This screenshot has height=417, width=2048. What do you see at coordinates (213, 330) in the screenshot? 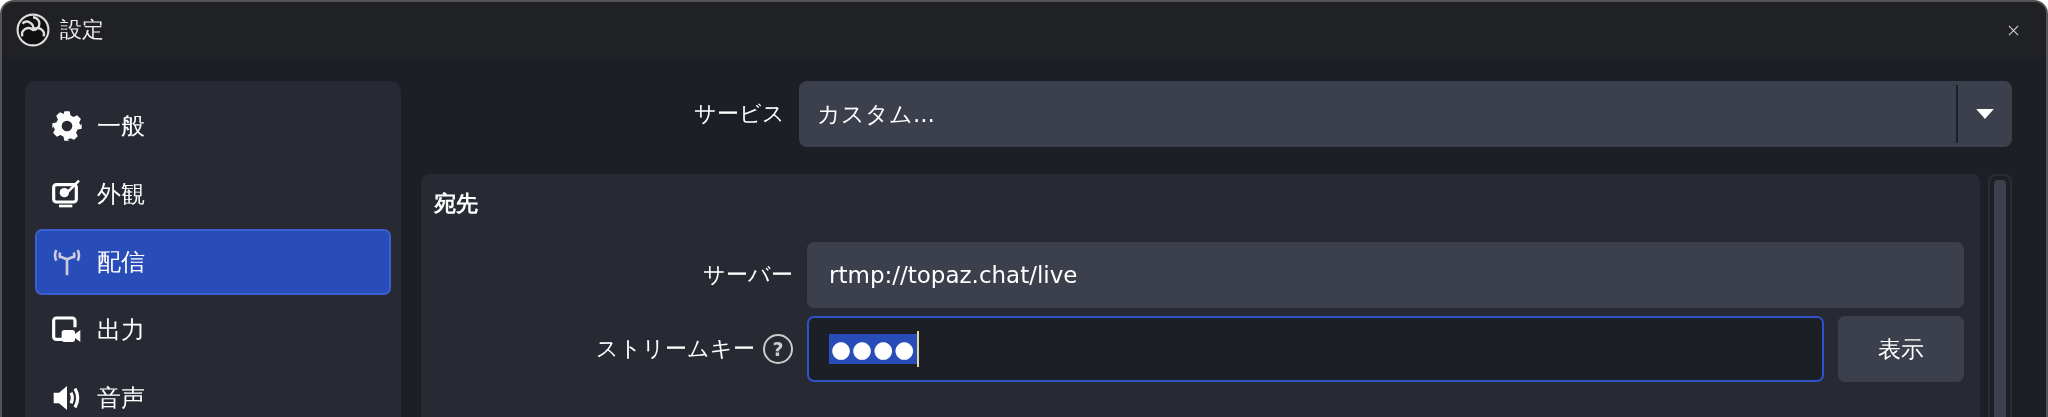
I see `sidebar-item: 出力` at bounding box center [213, 330].